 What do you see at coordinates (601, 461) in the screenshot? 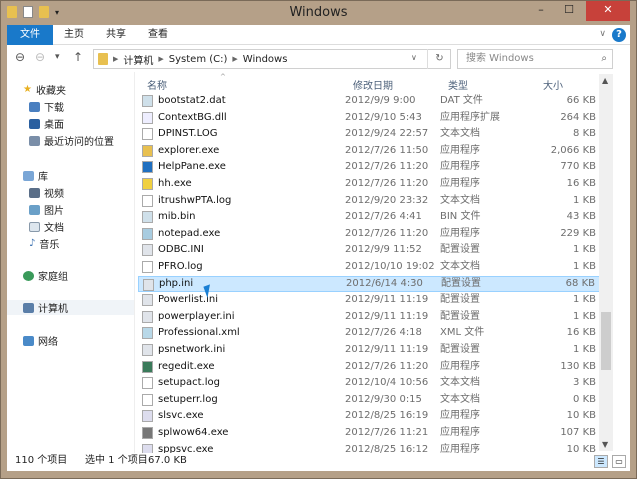
I see `details-view-button: ☰` at bounding box center [601, 461].